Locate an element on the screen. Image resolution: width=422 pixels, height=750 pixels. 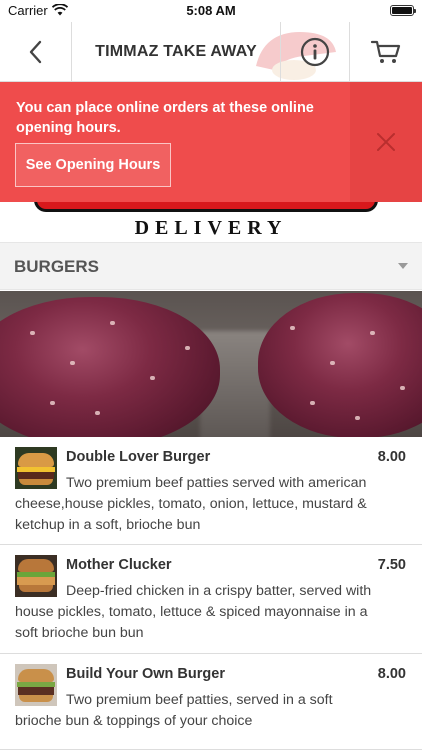
cart-button is located at coordinates (386, 52).